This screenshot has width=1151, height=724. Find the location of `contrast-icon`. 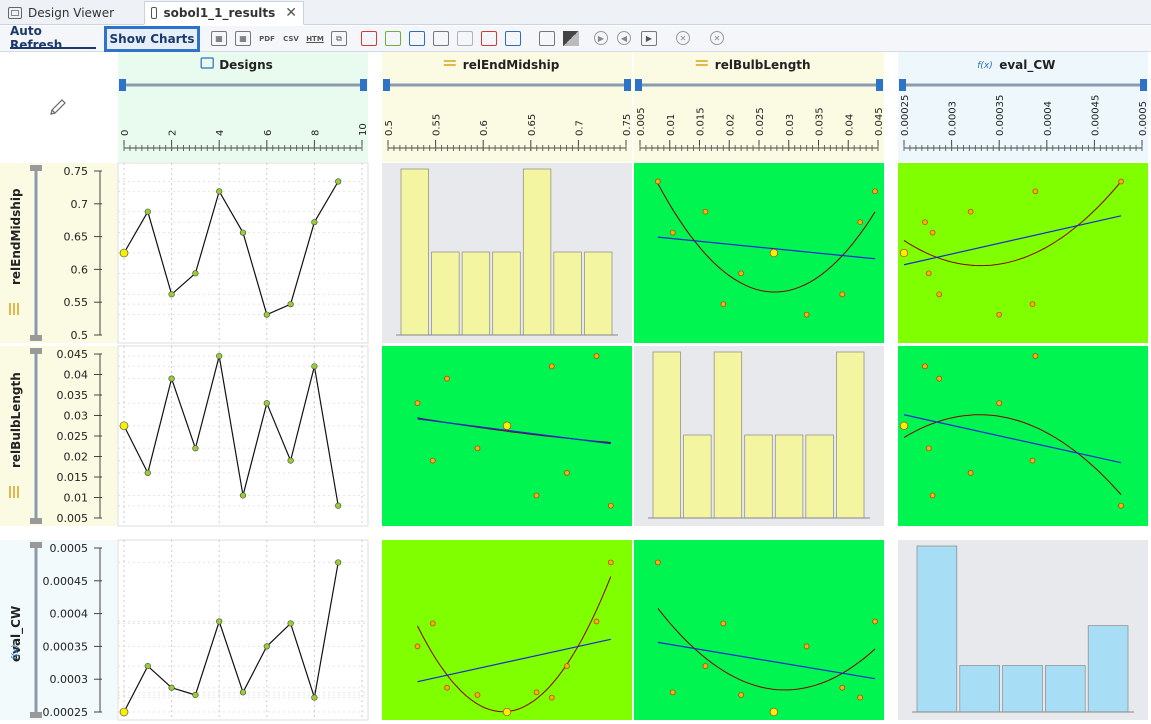

contrast-icon is located at coordinates (571, 38).